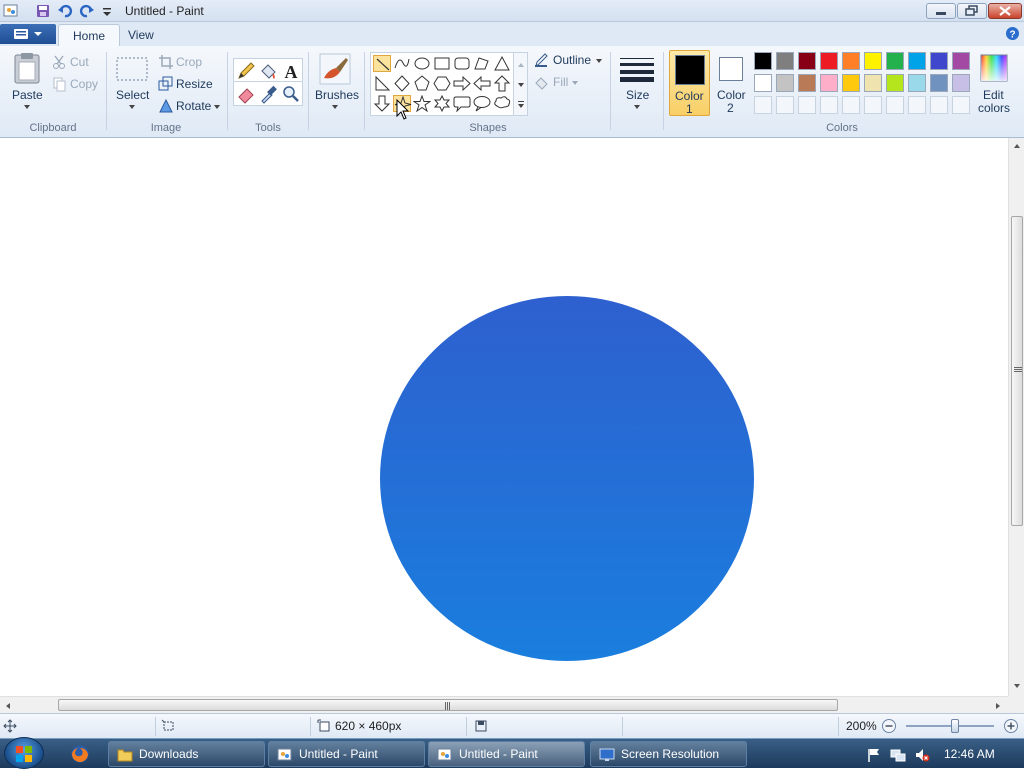 This screenshot has height=769, width=1024. Describe the element at coordinates (382, 63) in the screenshot. I see `shape-line` at that location.